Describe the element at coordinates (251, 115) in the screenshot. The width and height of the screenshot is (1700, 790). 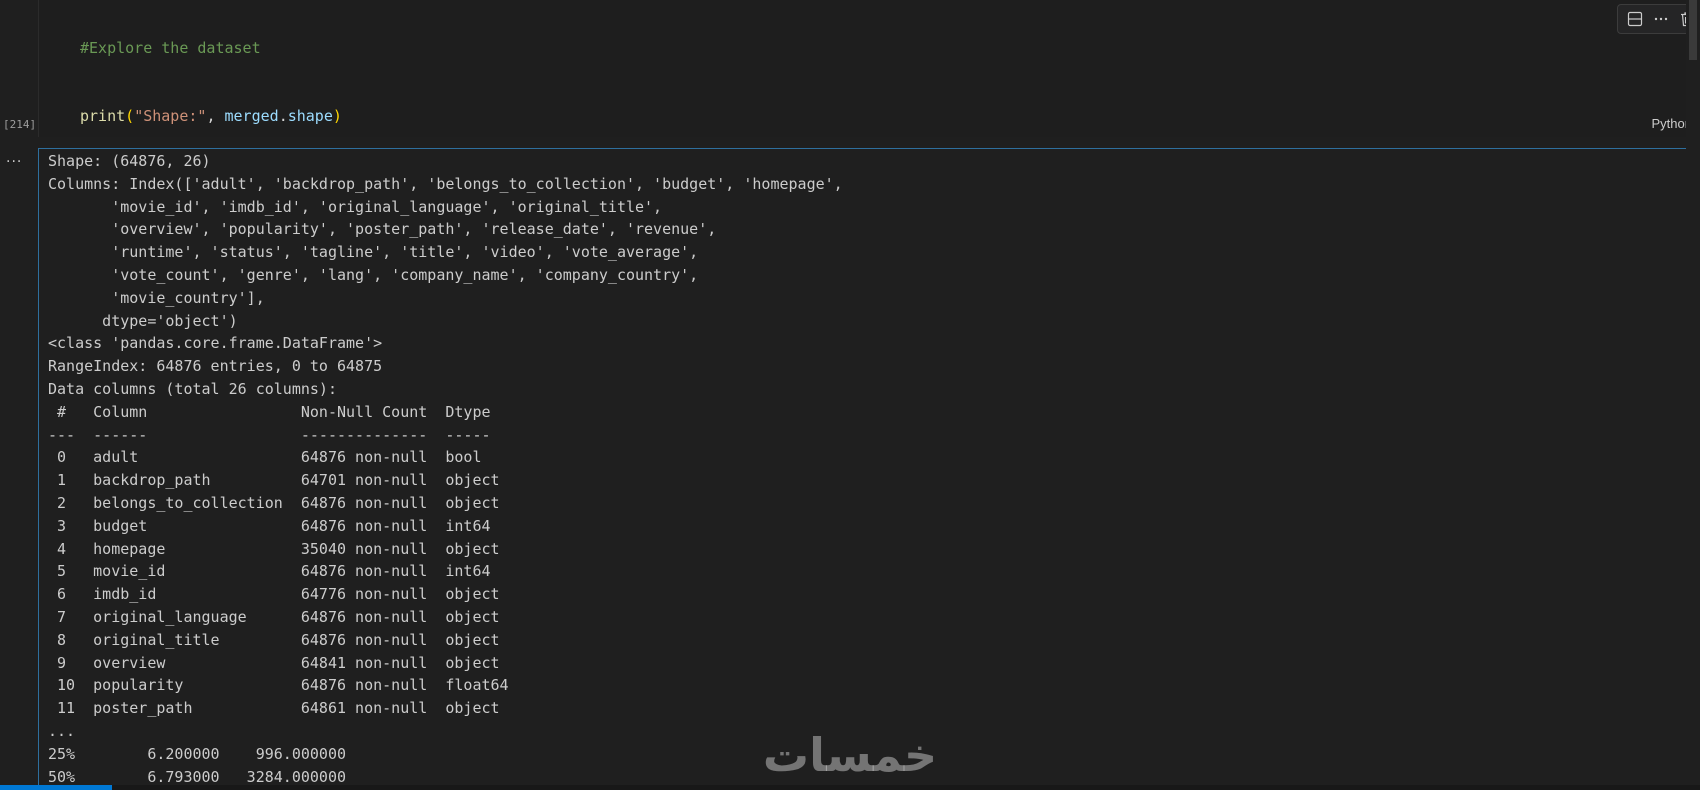
I see `code-token: merged` at that location.